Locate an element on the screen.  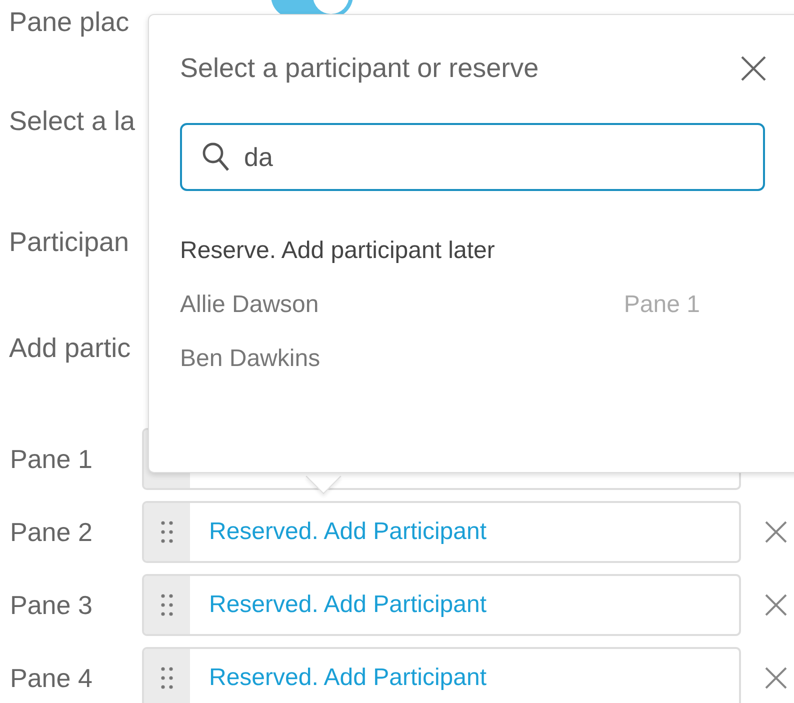
pane-label: Pane 3 is located at coordinates (51, 605).